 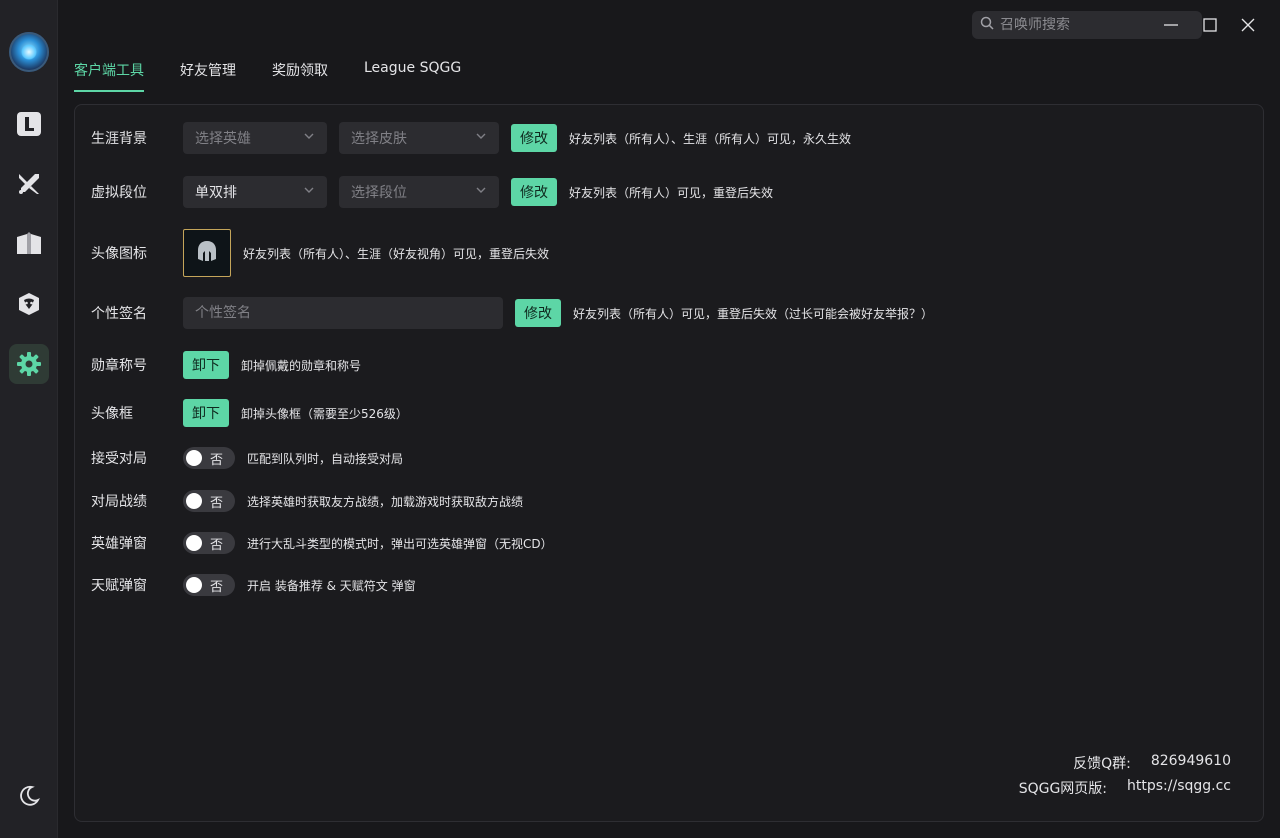 I want to click on row-label: 个性签名, so click(x=119, y=314).